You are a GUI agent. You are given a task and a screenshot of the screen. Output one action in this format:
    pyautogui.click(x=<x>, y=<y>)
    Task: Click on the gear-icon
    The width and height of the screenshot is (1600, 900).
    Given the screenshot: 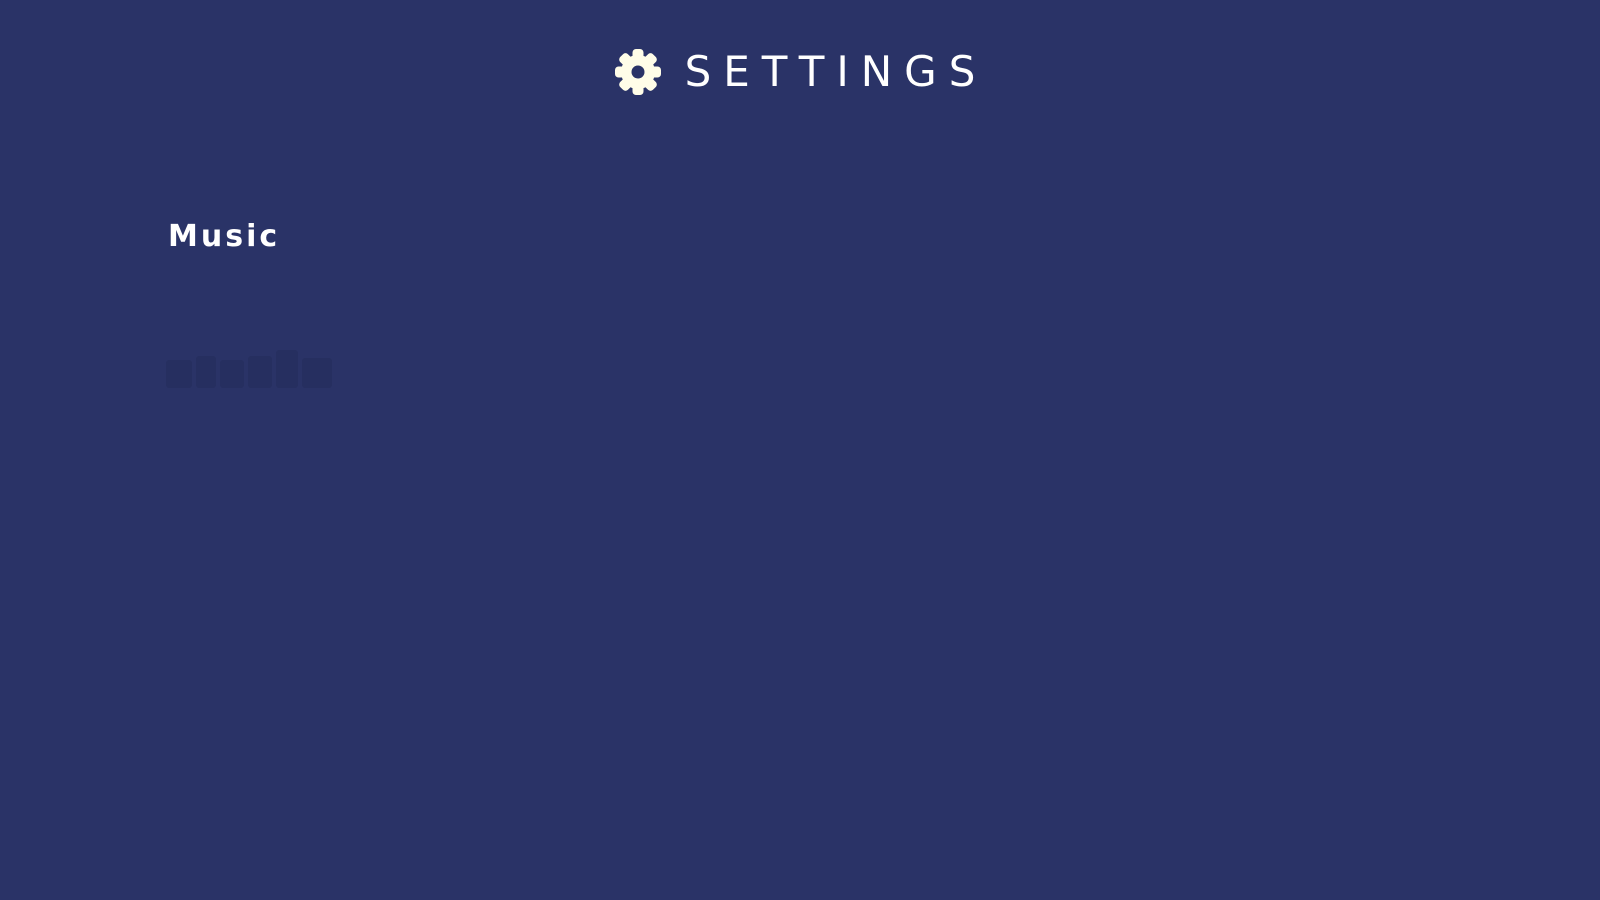 What is the action you would take?
    pyautogui.click(x=638, y=72)
    